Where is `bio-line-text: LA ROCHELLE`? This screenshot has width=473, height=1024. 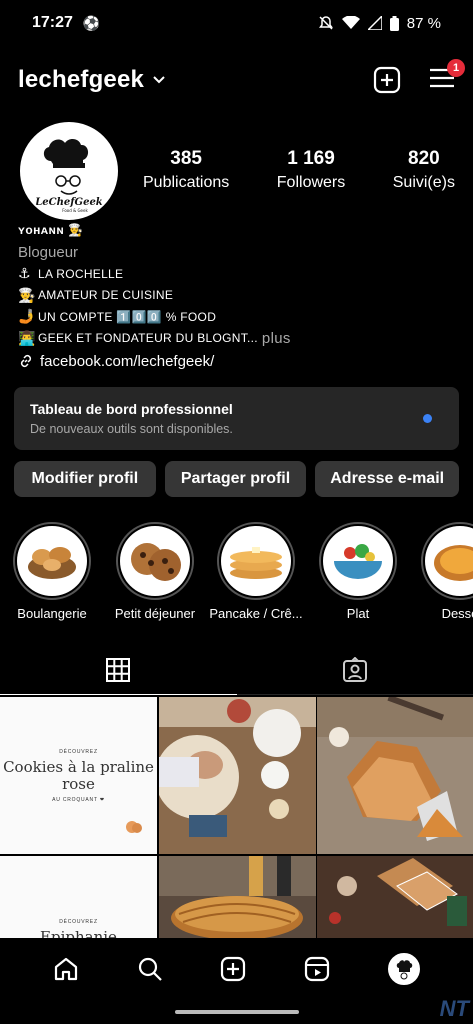 bio-line-text: LA ROCHELLE is located at coordinates (81, 273).